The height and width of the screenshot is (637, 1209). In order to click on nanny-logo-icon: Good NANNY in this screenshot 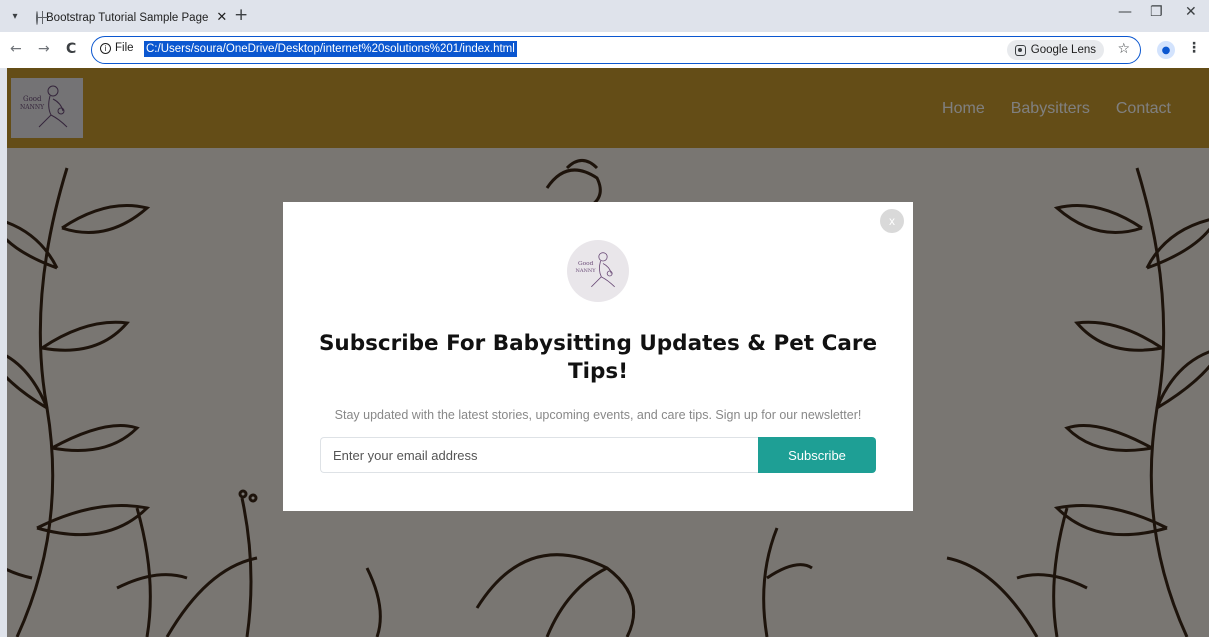, I will do `click(595, 270)`.